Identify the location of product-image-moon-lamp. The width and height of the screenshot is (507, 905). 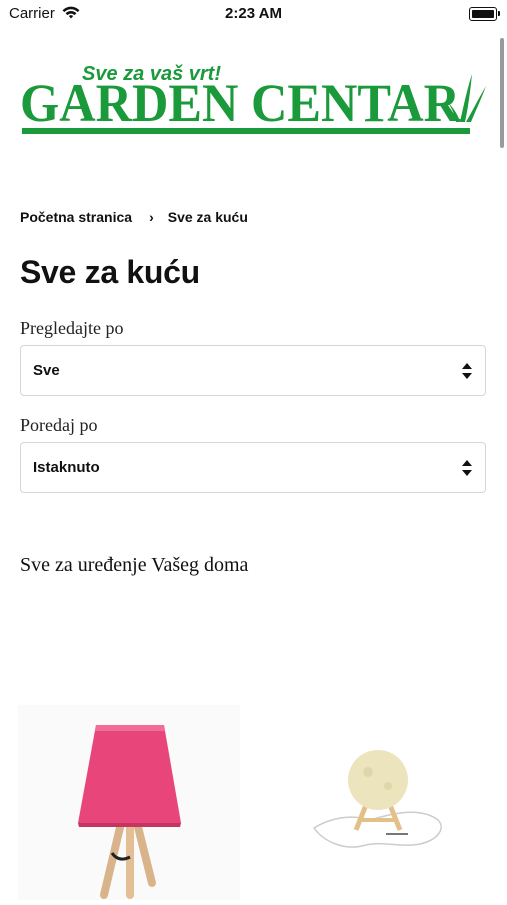
(380, 803).